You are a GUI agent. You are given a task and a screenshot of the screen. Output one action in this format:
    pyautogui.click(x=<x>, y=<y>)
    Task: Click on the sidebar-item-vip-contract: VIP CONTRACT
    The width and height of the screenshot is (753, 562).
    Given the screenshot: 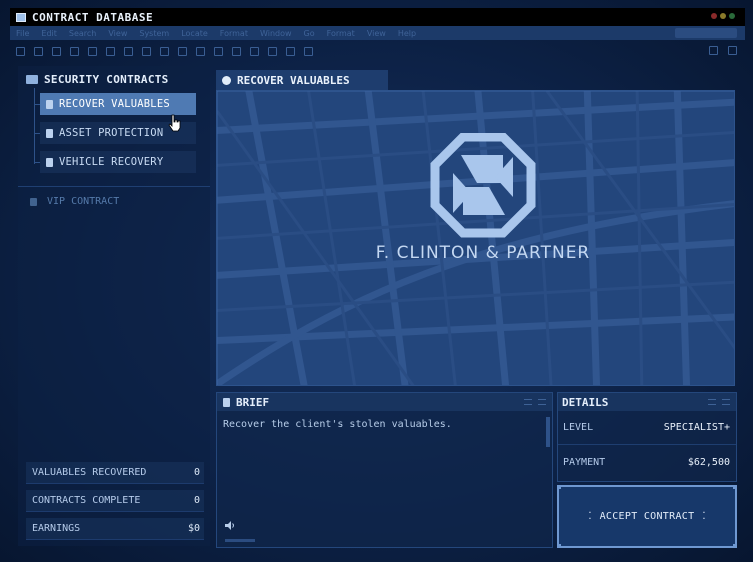 What is the action you would take?
    pyautogui.click(x=74, y=201)
    